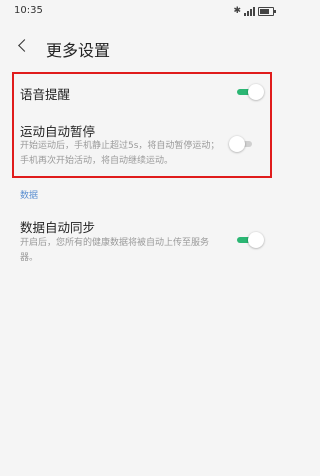 Image resolution: width=320 pixels, height=476 pixels. Describe the element at coordinates (97, 161) in the screenshot. I see `auto-pause-description-line2: 手机再次开始活动，将自动继续运动。` at that location.